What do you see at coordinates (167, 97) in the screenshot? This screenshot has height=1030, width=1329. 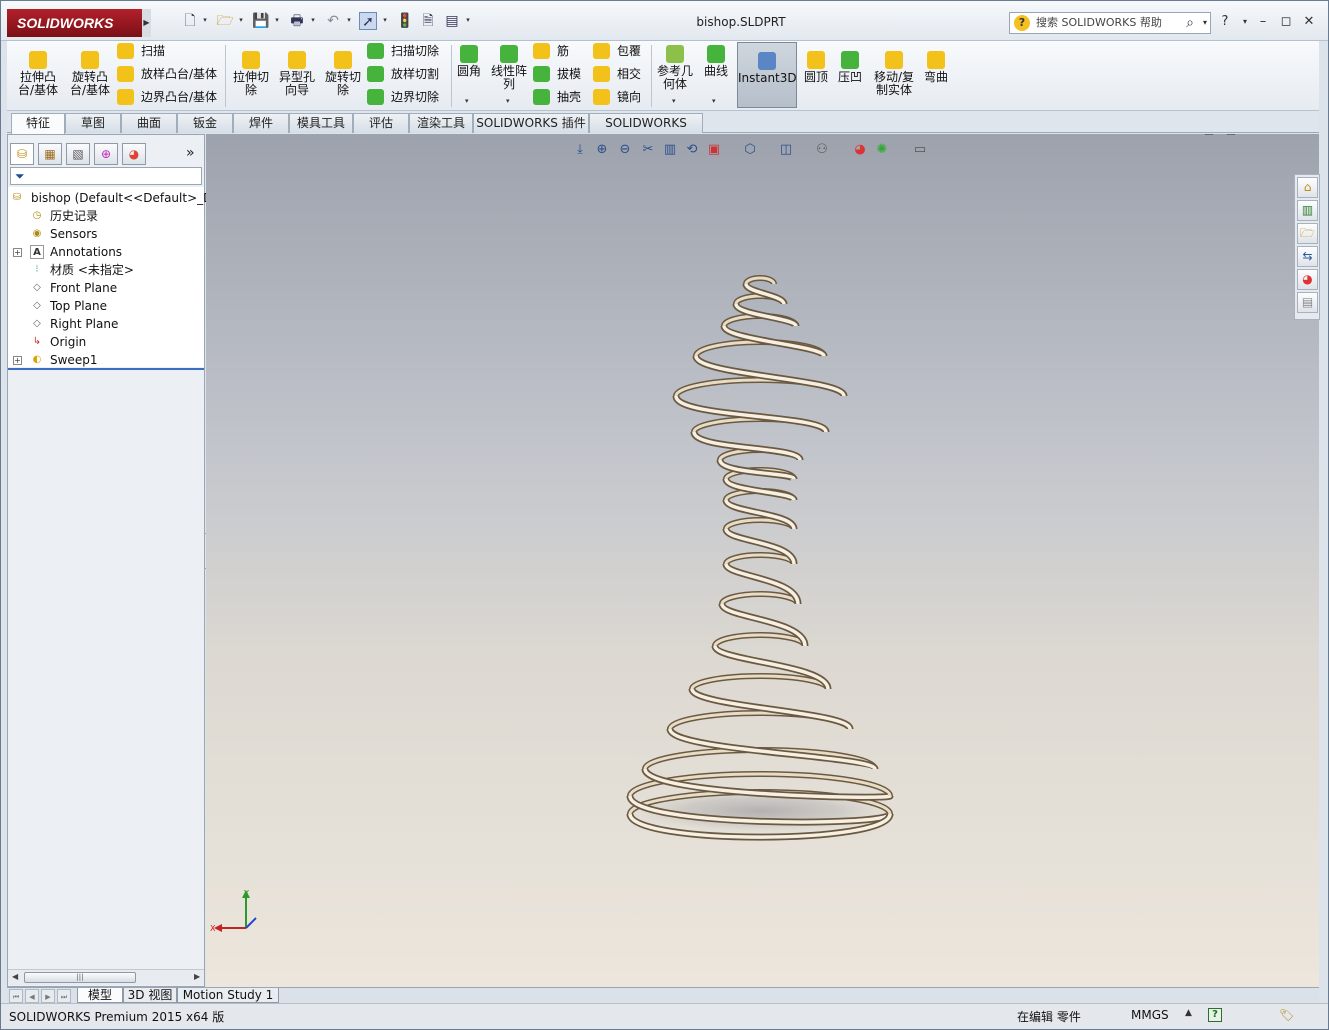 I see `boundary-boss-button: 边界凸台/基体` at bounding box center [167, 97].